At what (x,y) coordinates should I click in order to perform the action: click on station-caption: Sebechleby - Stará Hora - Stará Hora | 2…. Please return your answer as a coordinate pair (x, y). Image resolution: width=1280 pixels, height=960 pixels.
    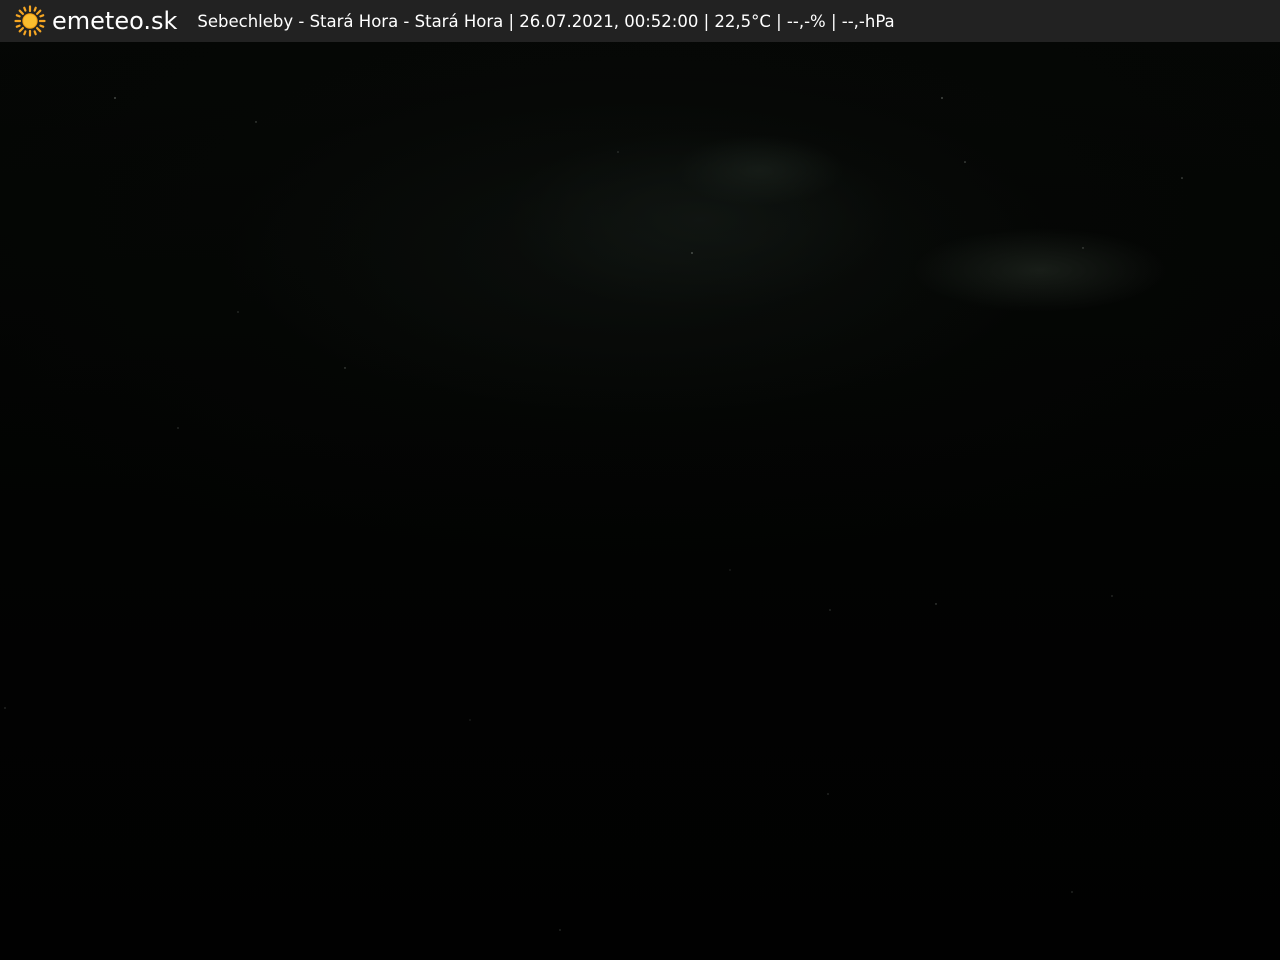
    Looking at the image, I should click on (546, 21).